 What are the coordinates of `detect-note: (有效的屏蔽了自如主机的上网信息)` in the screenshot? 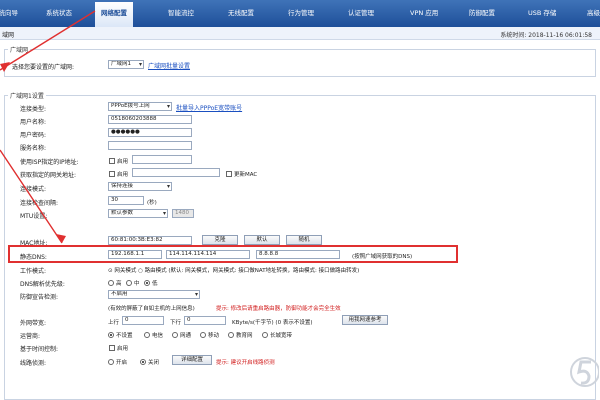 It's located at (151, 309).